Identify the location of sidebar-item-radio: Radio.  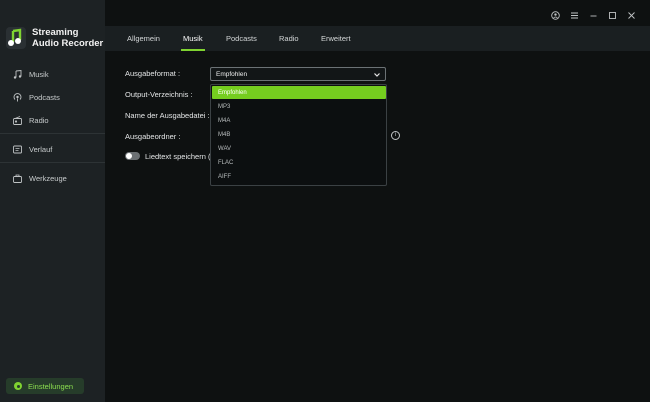
(52, 120).